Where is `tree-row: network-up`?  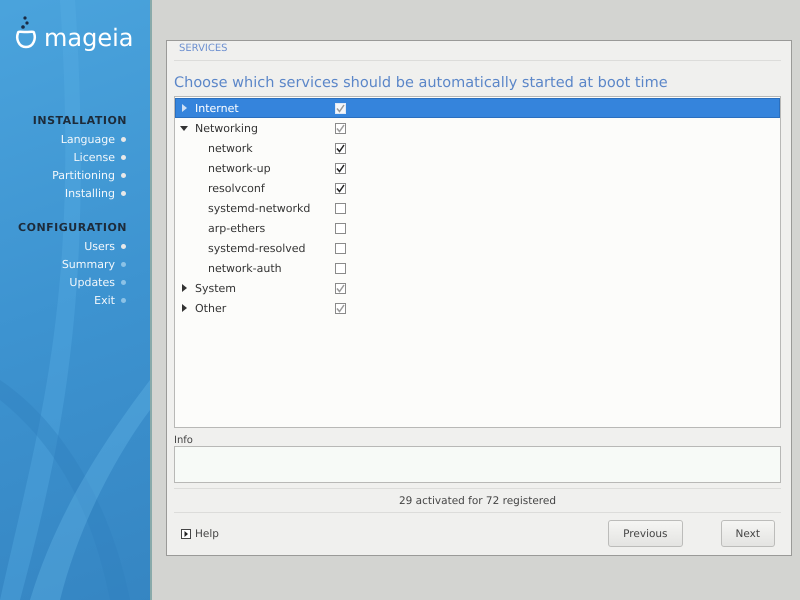 tree-row: network-up is located at coordinates (477, 168).